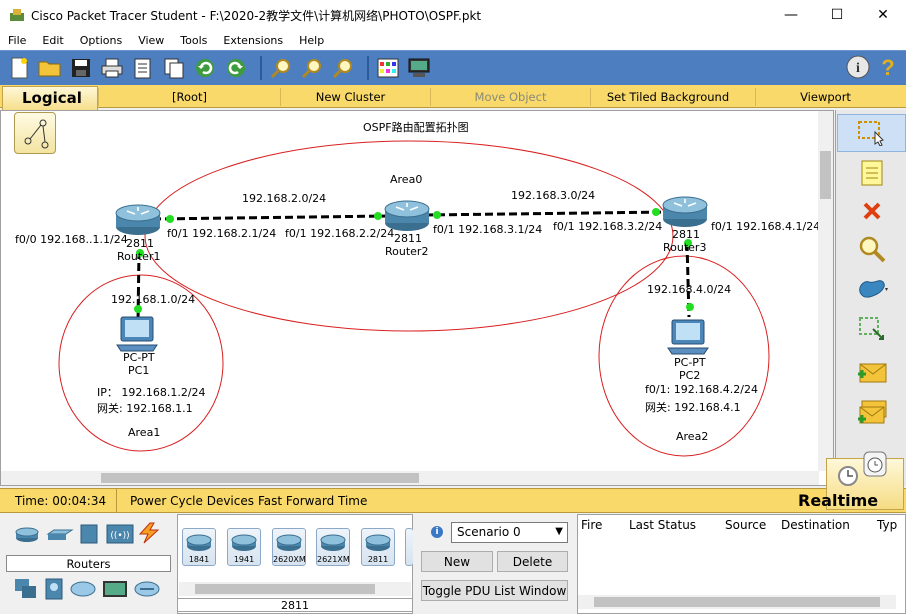  What do you see at coordinates (662, 525) in the screenshot?
I see `pdu-column-last-status: Last Status` at bounding box center [662, 525].